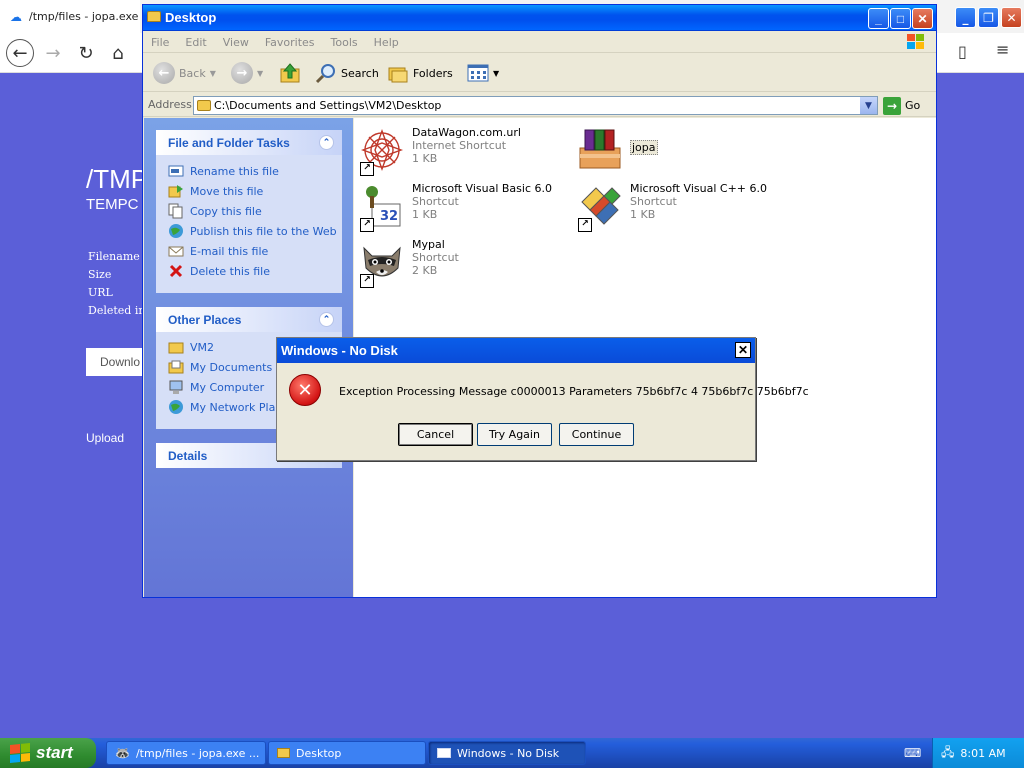  What do you see at coordinates (226, 211) in the screenshot?
I see `copy-file-label: Copy this file` at bounding box center [226, 211].